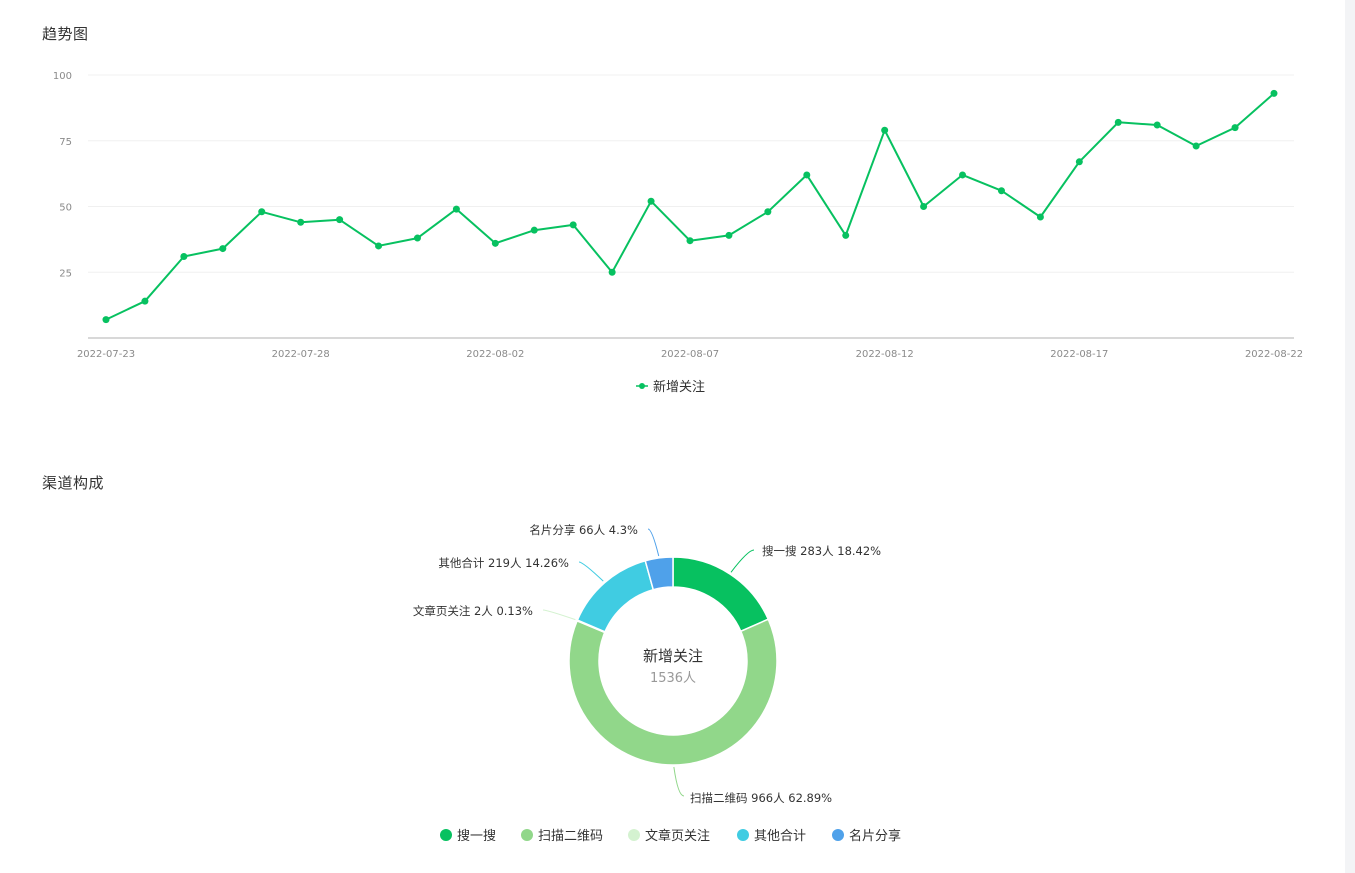 The width and height of the screenshot is (1355, 873). What do you see at coordinates (583, 530) in the screenshot?
I see `slice-label: 名片分享 66人 4.3%` at bounding box center [583, 530].